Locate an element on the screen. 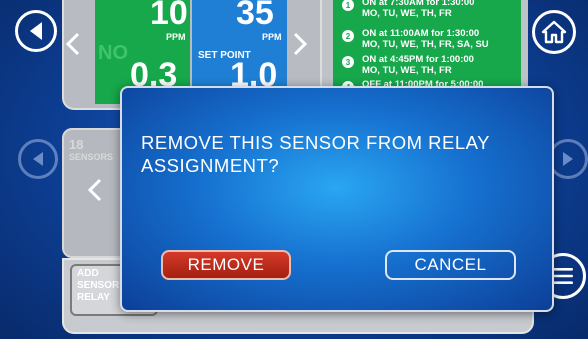  schedule-number: 1 is located at coordinates (348, 5).